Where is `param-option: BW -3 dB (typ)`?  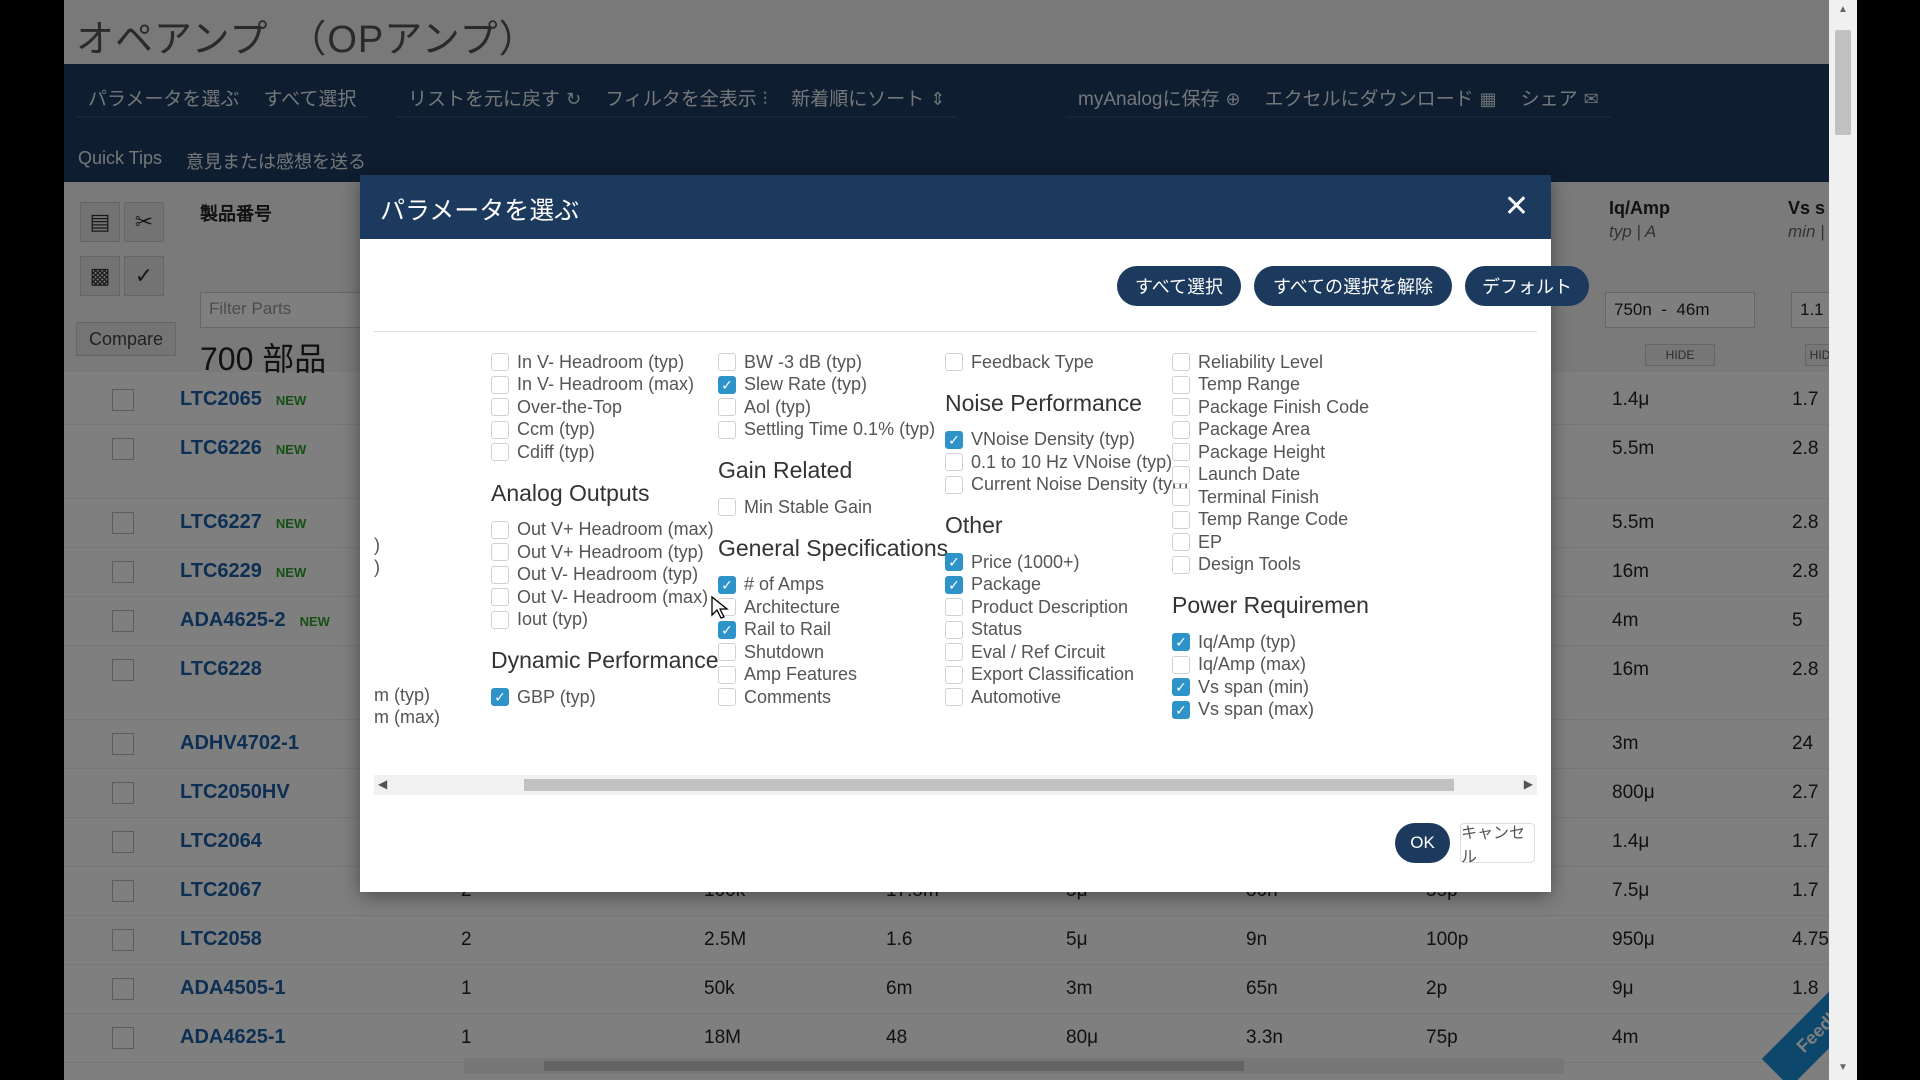
param-option: BW -3 dB (typ) is located at coordinates (833, 362).